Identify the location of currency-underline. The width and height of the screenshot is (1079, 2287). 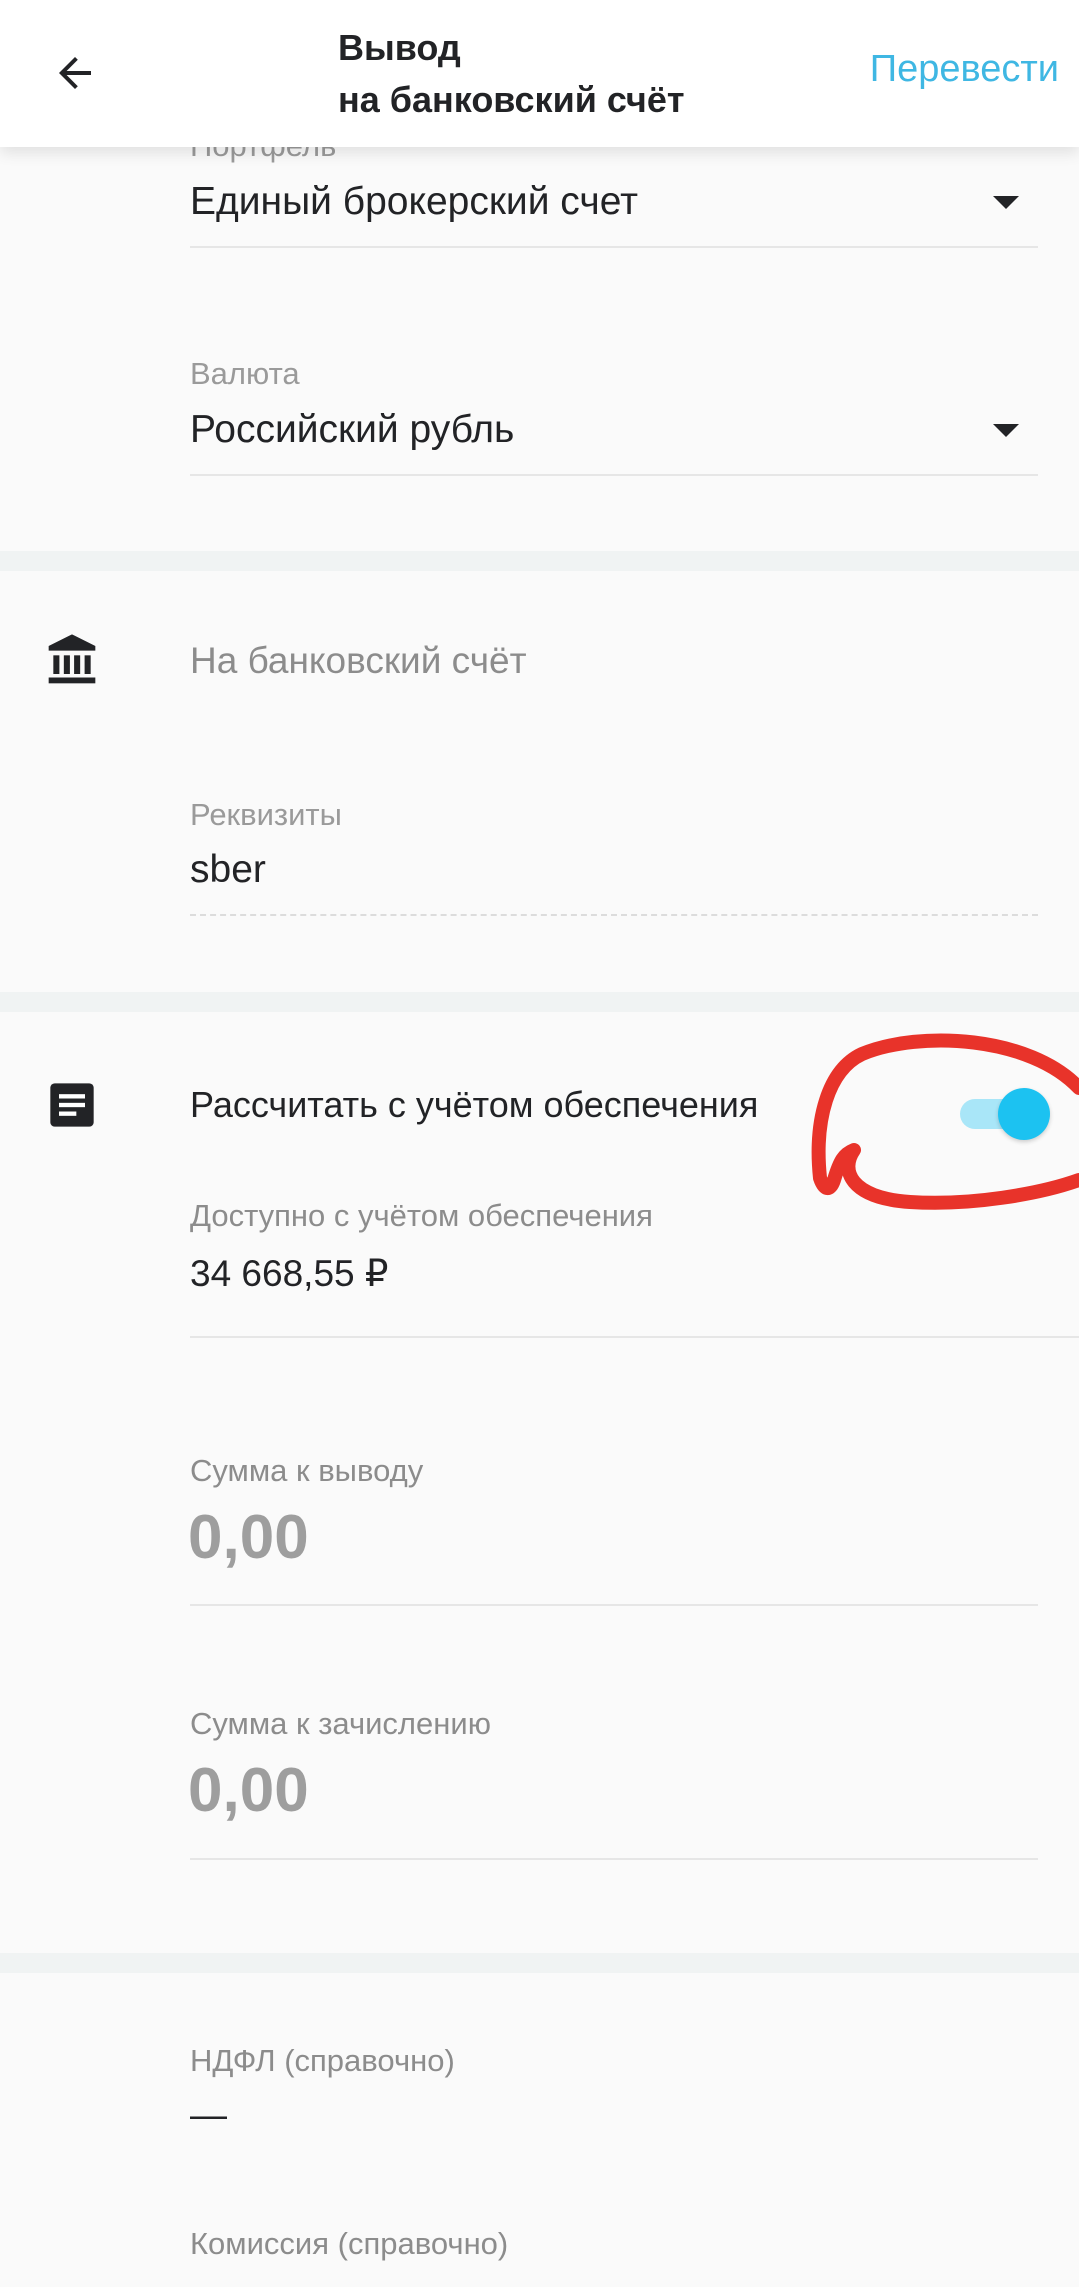
(614, 475).